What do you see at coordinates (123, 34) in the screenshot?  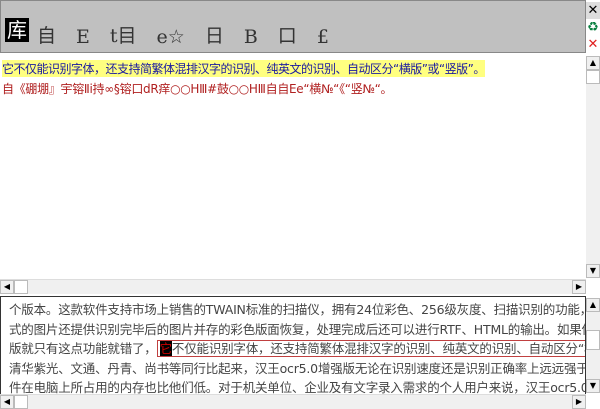 I see `toolbar-button-3: t目` at bounding box center [123, 34].